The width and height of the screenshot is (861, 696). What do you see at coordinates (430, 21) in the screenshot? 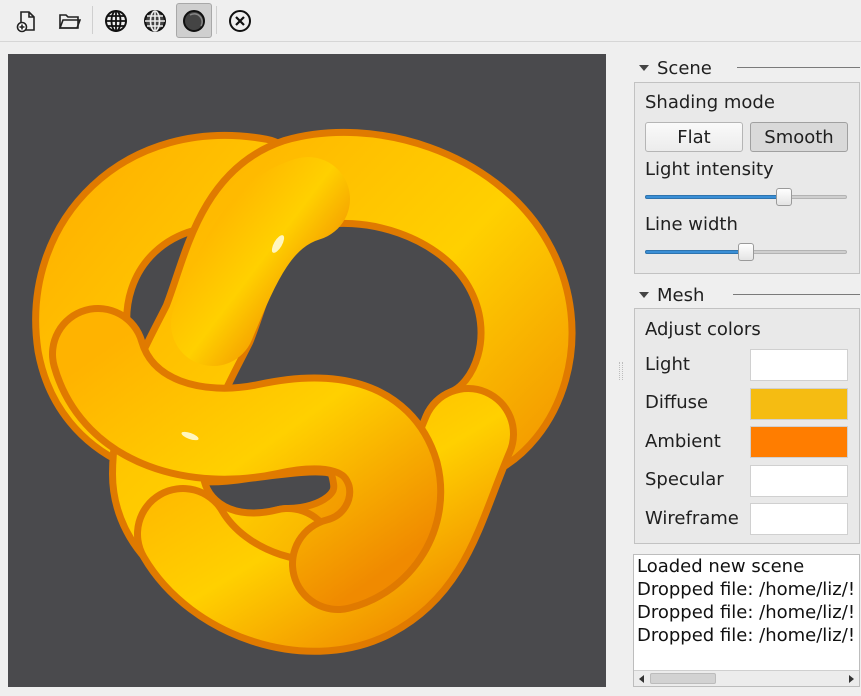
I see `toolbar` at bounding box center [430, 21].